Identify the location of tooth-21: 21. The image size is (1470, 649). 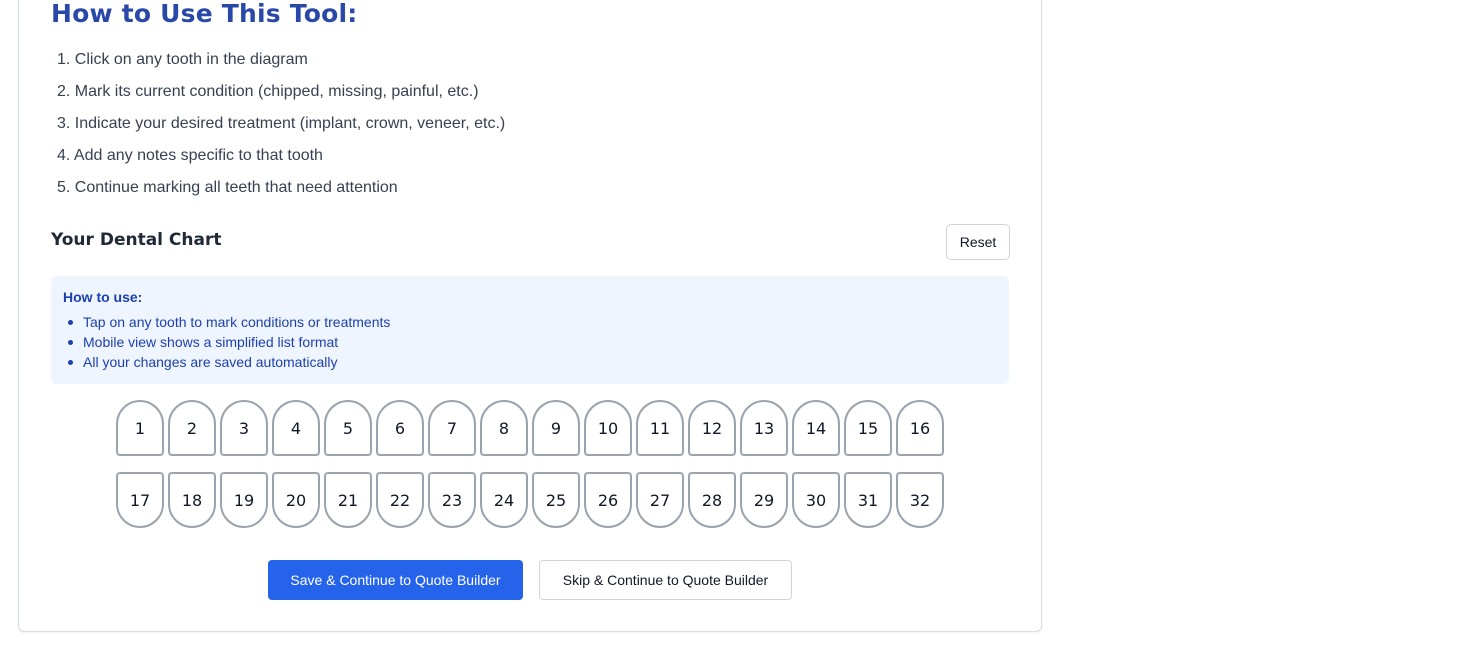
(348, 500).